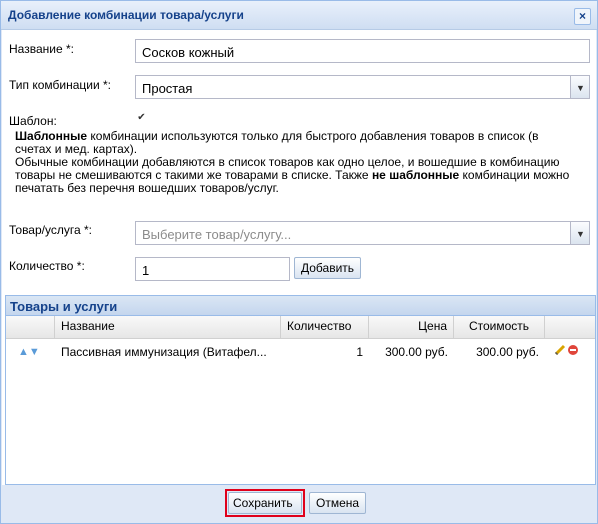 This screenshot has width=598, height=524. I want to click on name-label: Название *:, so click(41, 49).